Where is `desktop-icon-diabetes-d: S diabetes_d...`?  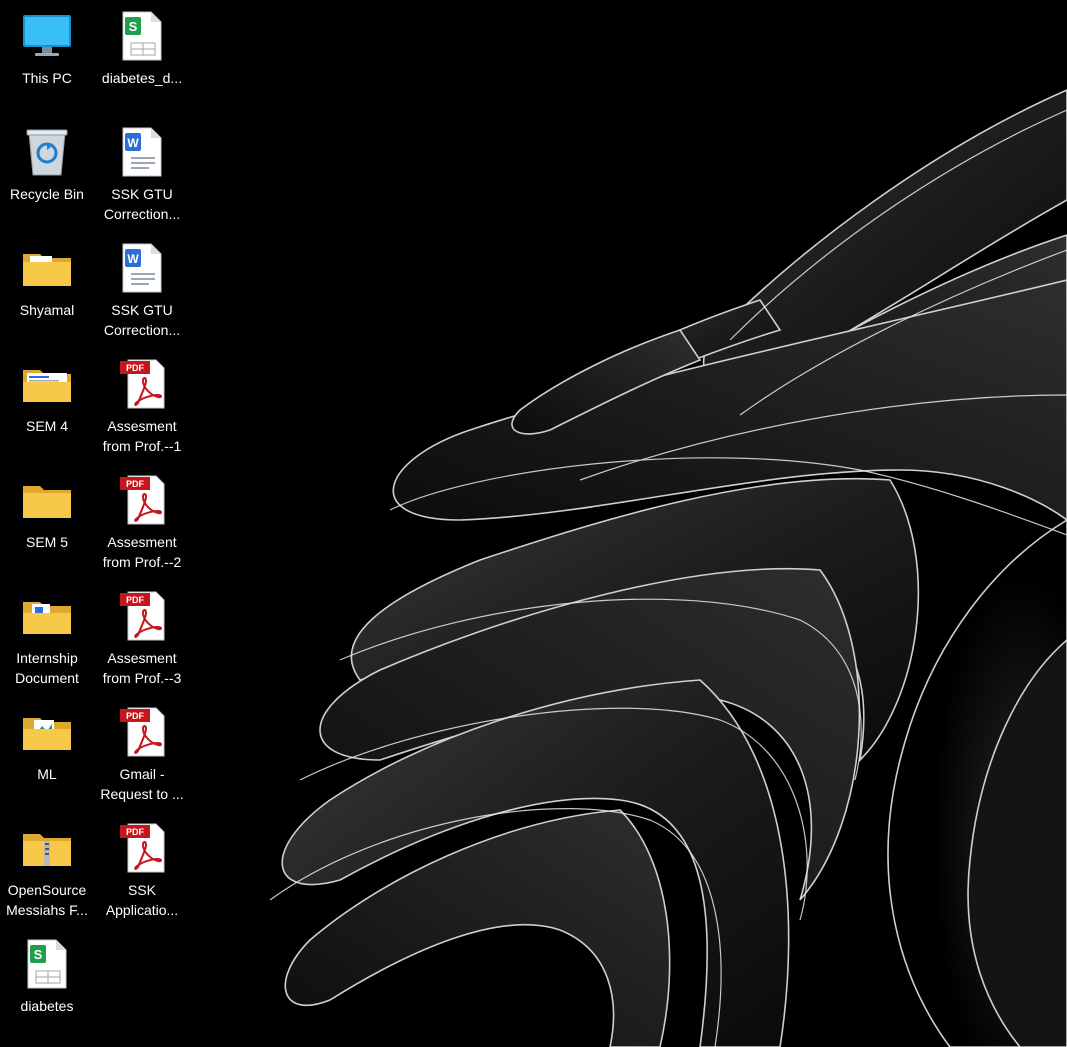
desktop-icon-diabetes-d: S diabetes_d... is located at coordinates (142, 58).